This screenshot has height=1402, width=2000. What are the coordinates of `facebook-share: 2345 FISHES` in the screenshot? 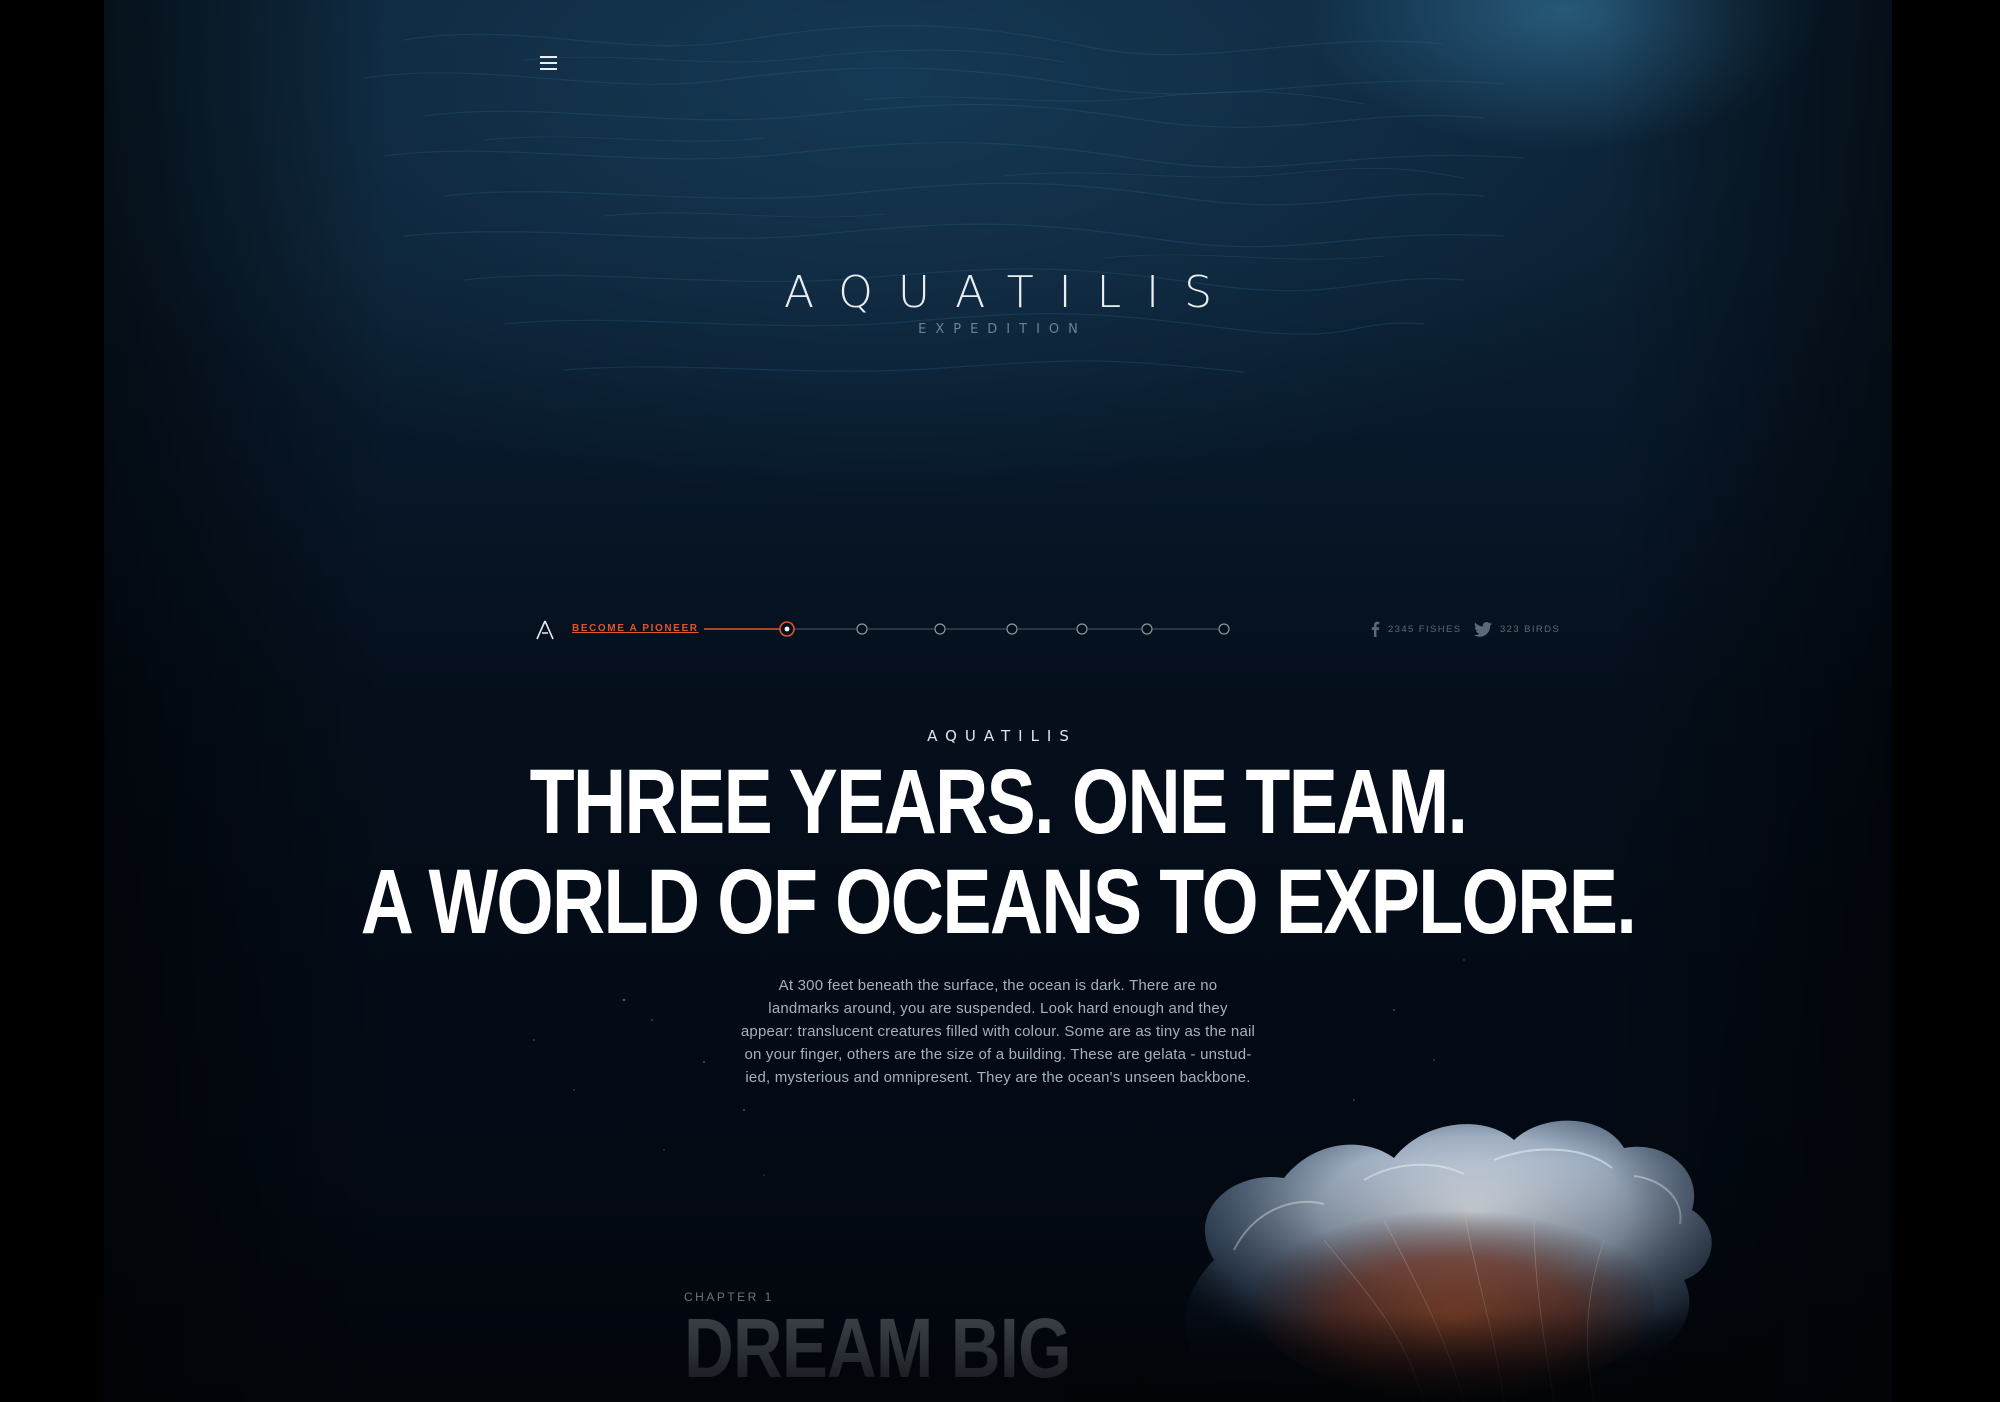 It's located at (1416, 629).